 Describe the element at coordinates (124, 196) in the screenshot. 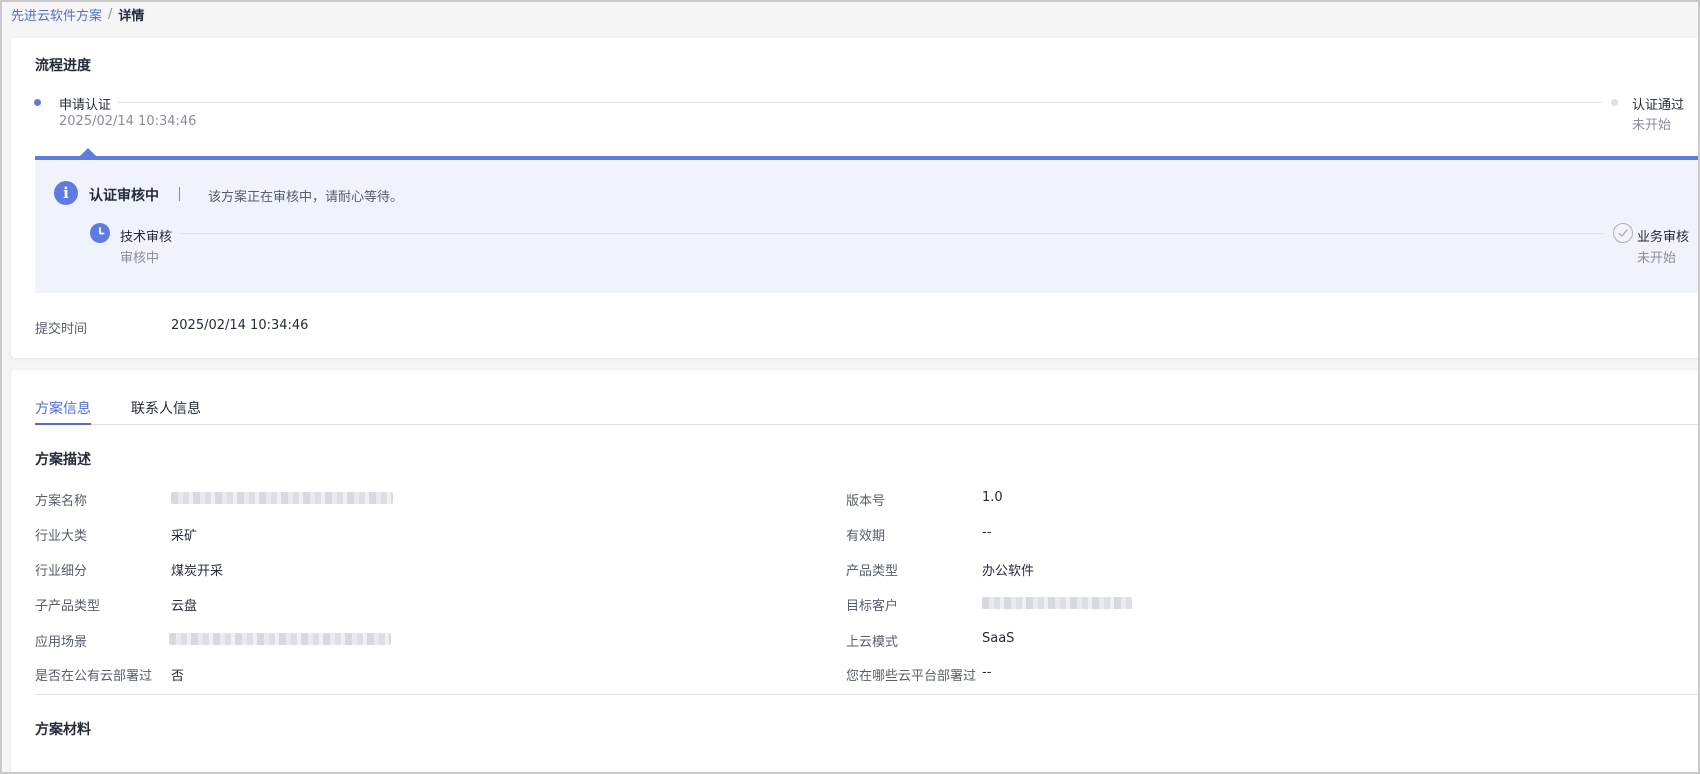

I see `status-title: 认证审核中` at that location.